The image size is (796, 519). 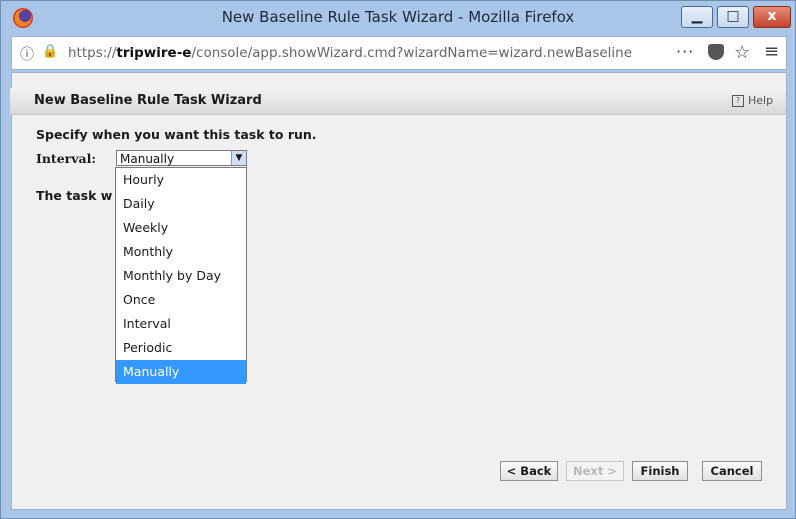 I want to click on finish-button: Finish, so click(x=660, y=471).